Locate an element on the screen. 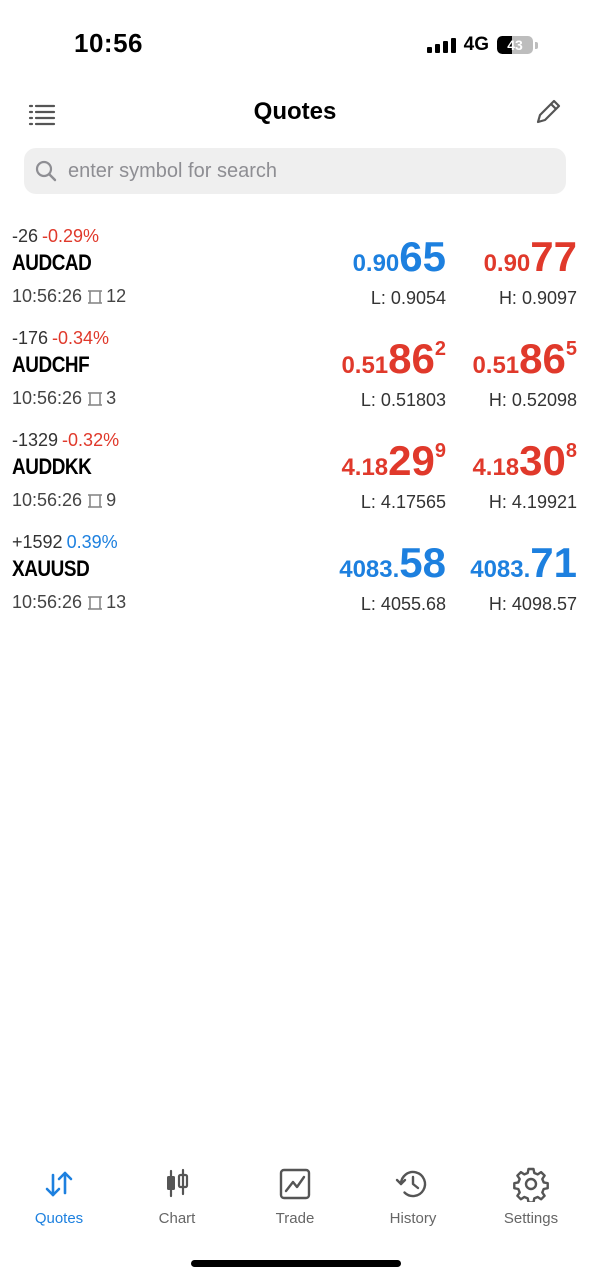 Image resolution: width=590 pixels, height=1280 pixels. change-line: -176 -0.34% is located at coordinates (60, 338).